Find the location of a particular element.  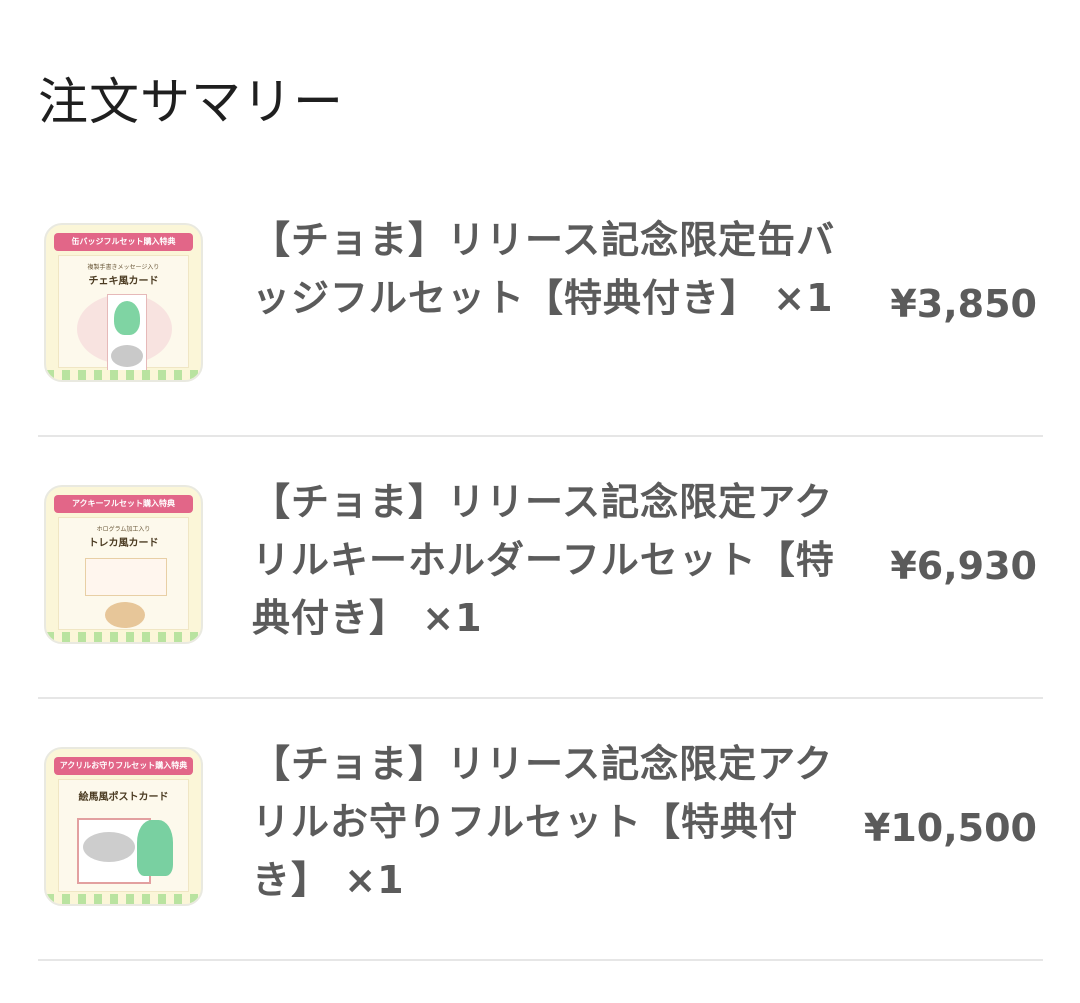

card-illustration is located at coordinates (127, 334).